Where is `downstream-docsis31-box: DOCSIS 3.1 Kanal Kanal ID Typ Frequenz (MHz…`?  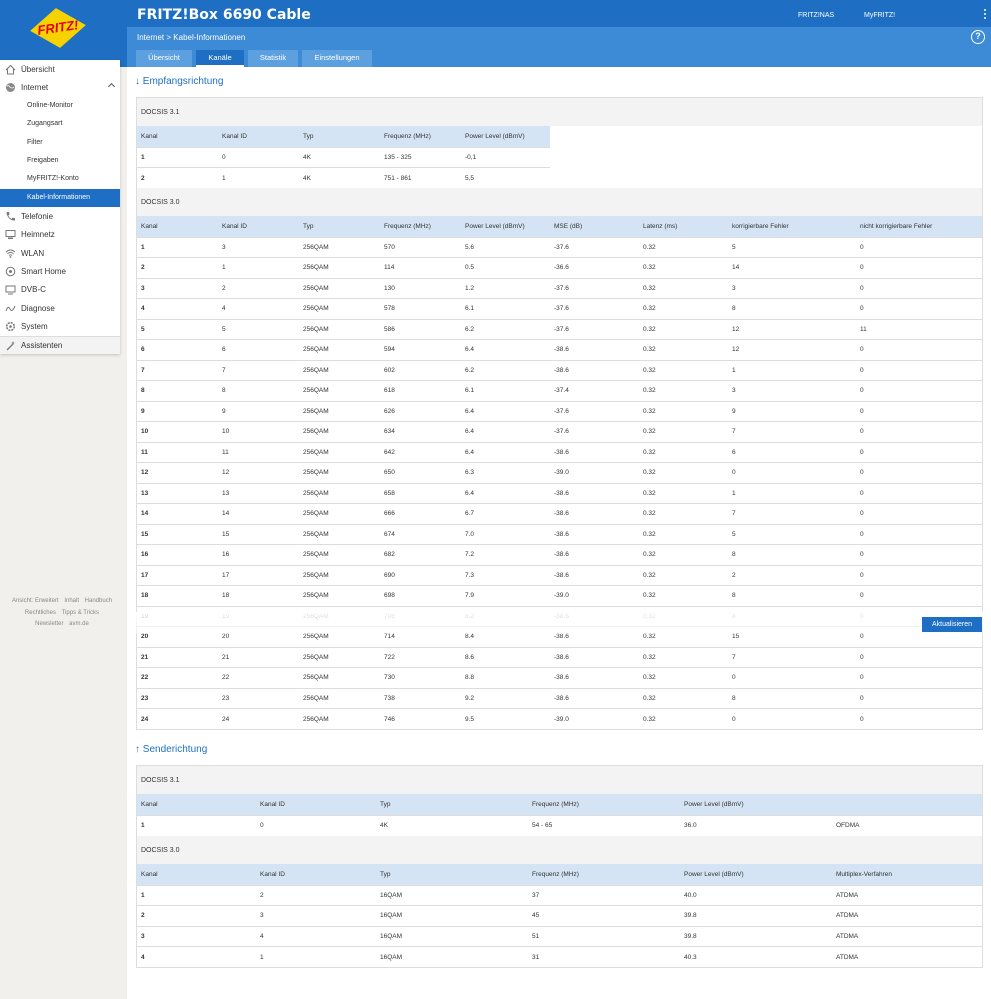
downstream-docsis31-box: DOCSIS 3.1 Kanal Kanal ID Typ Frequenz (MHz… is located at coordinates (559, 143).